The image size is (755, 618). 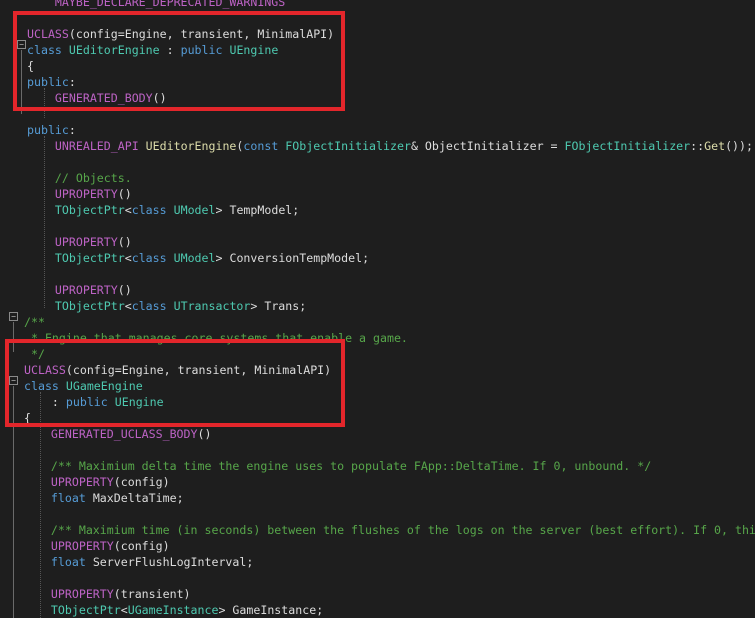 I want to click on code-line: float ServerFlushLogInterval;, so click(x=138, y=562).